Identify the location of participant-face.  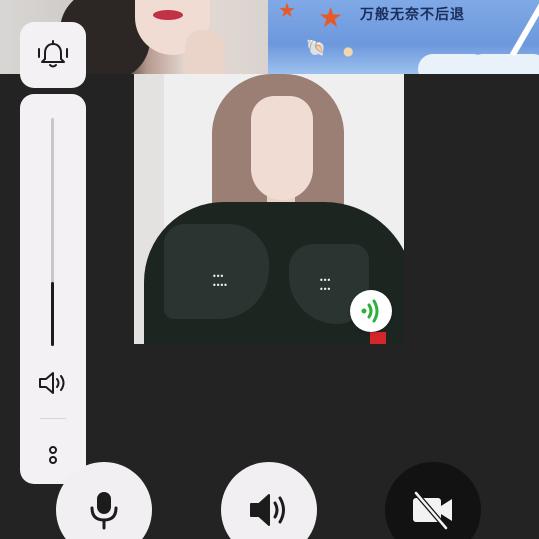
(282, 148).